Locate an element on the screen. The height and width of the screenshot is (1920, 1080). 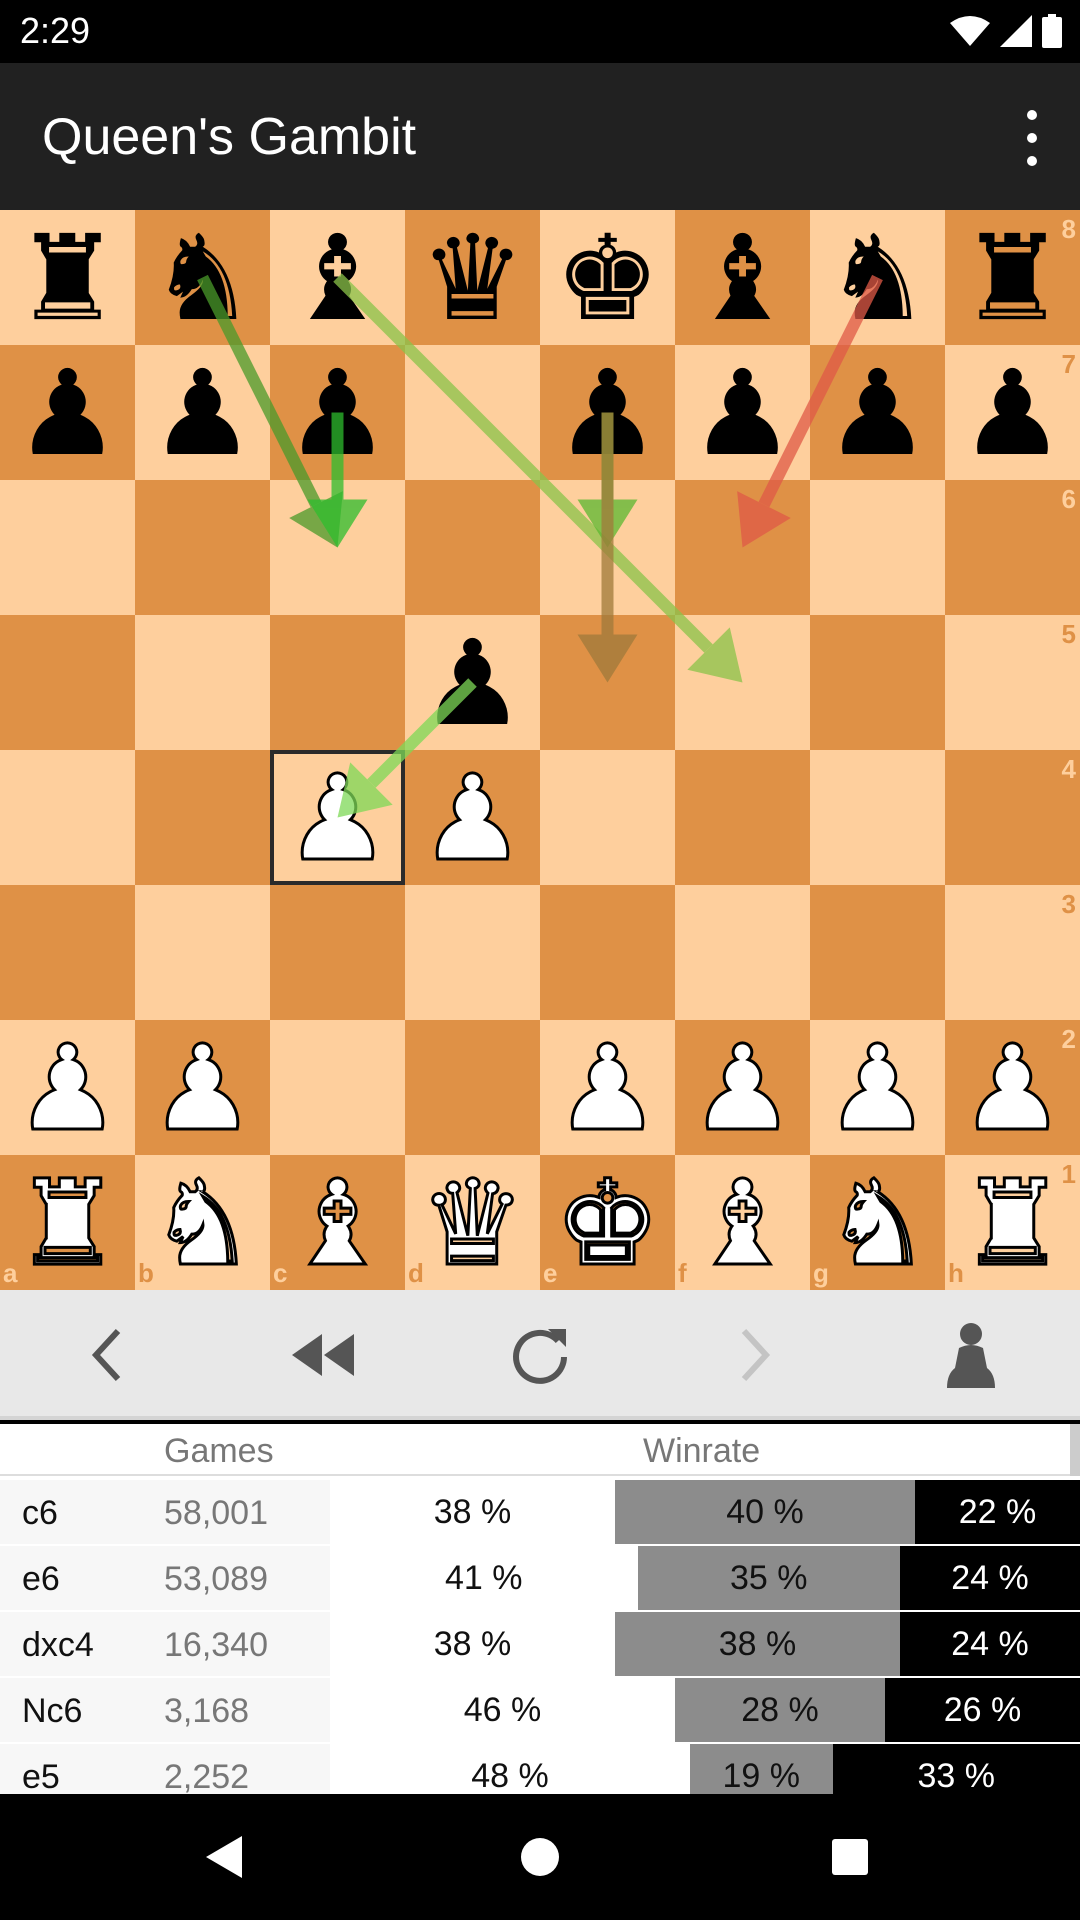
table-row: 2,252 e5 48 % 19 % 33 % is located at coordinates (540, 1769).